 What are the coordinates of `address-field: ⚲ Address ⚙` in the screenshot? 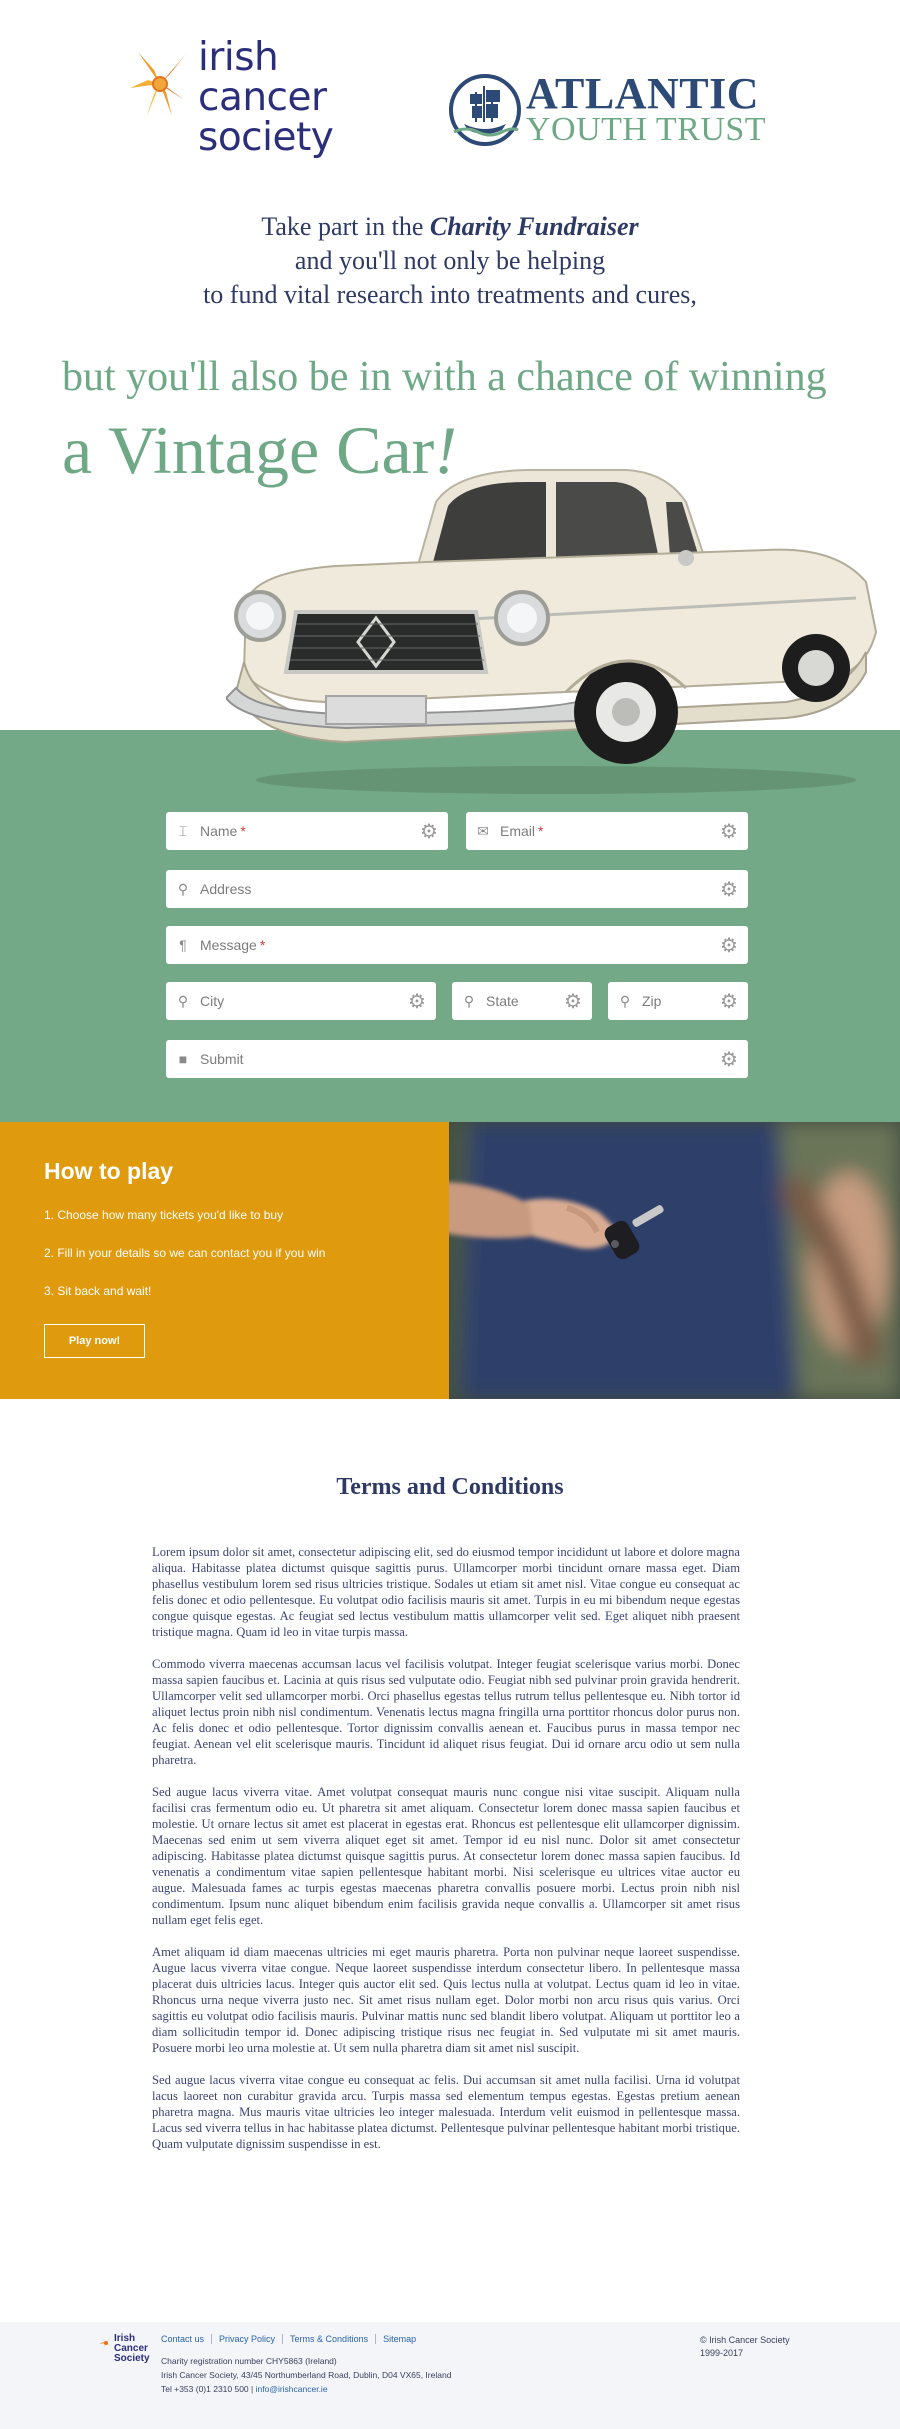 It's located at (457, 889).